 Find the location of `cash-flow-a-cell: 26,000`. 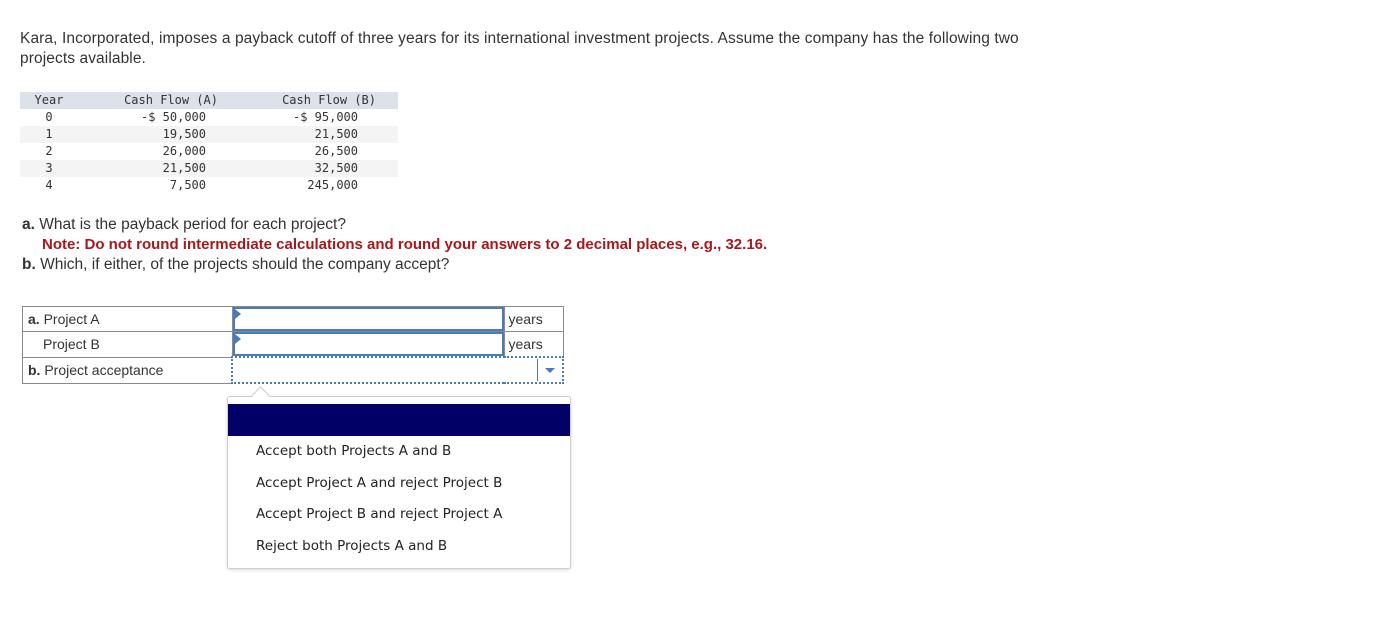

cash-flow-a-cell: 26,000 is located at coordinates (184, 151).